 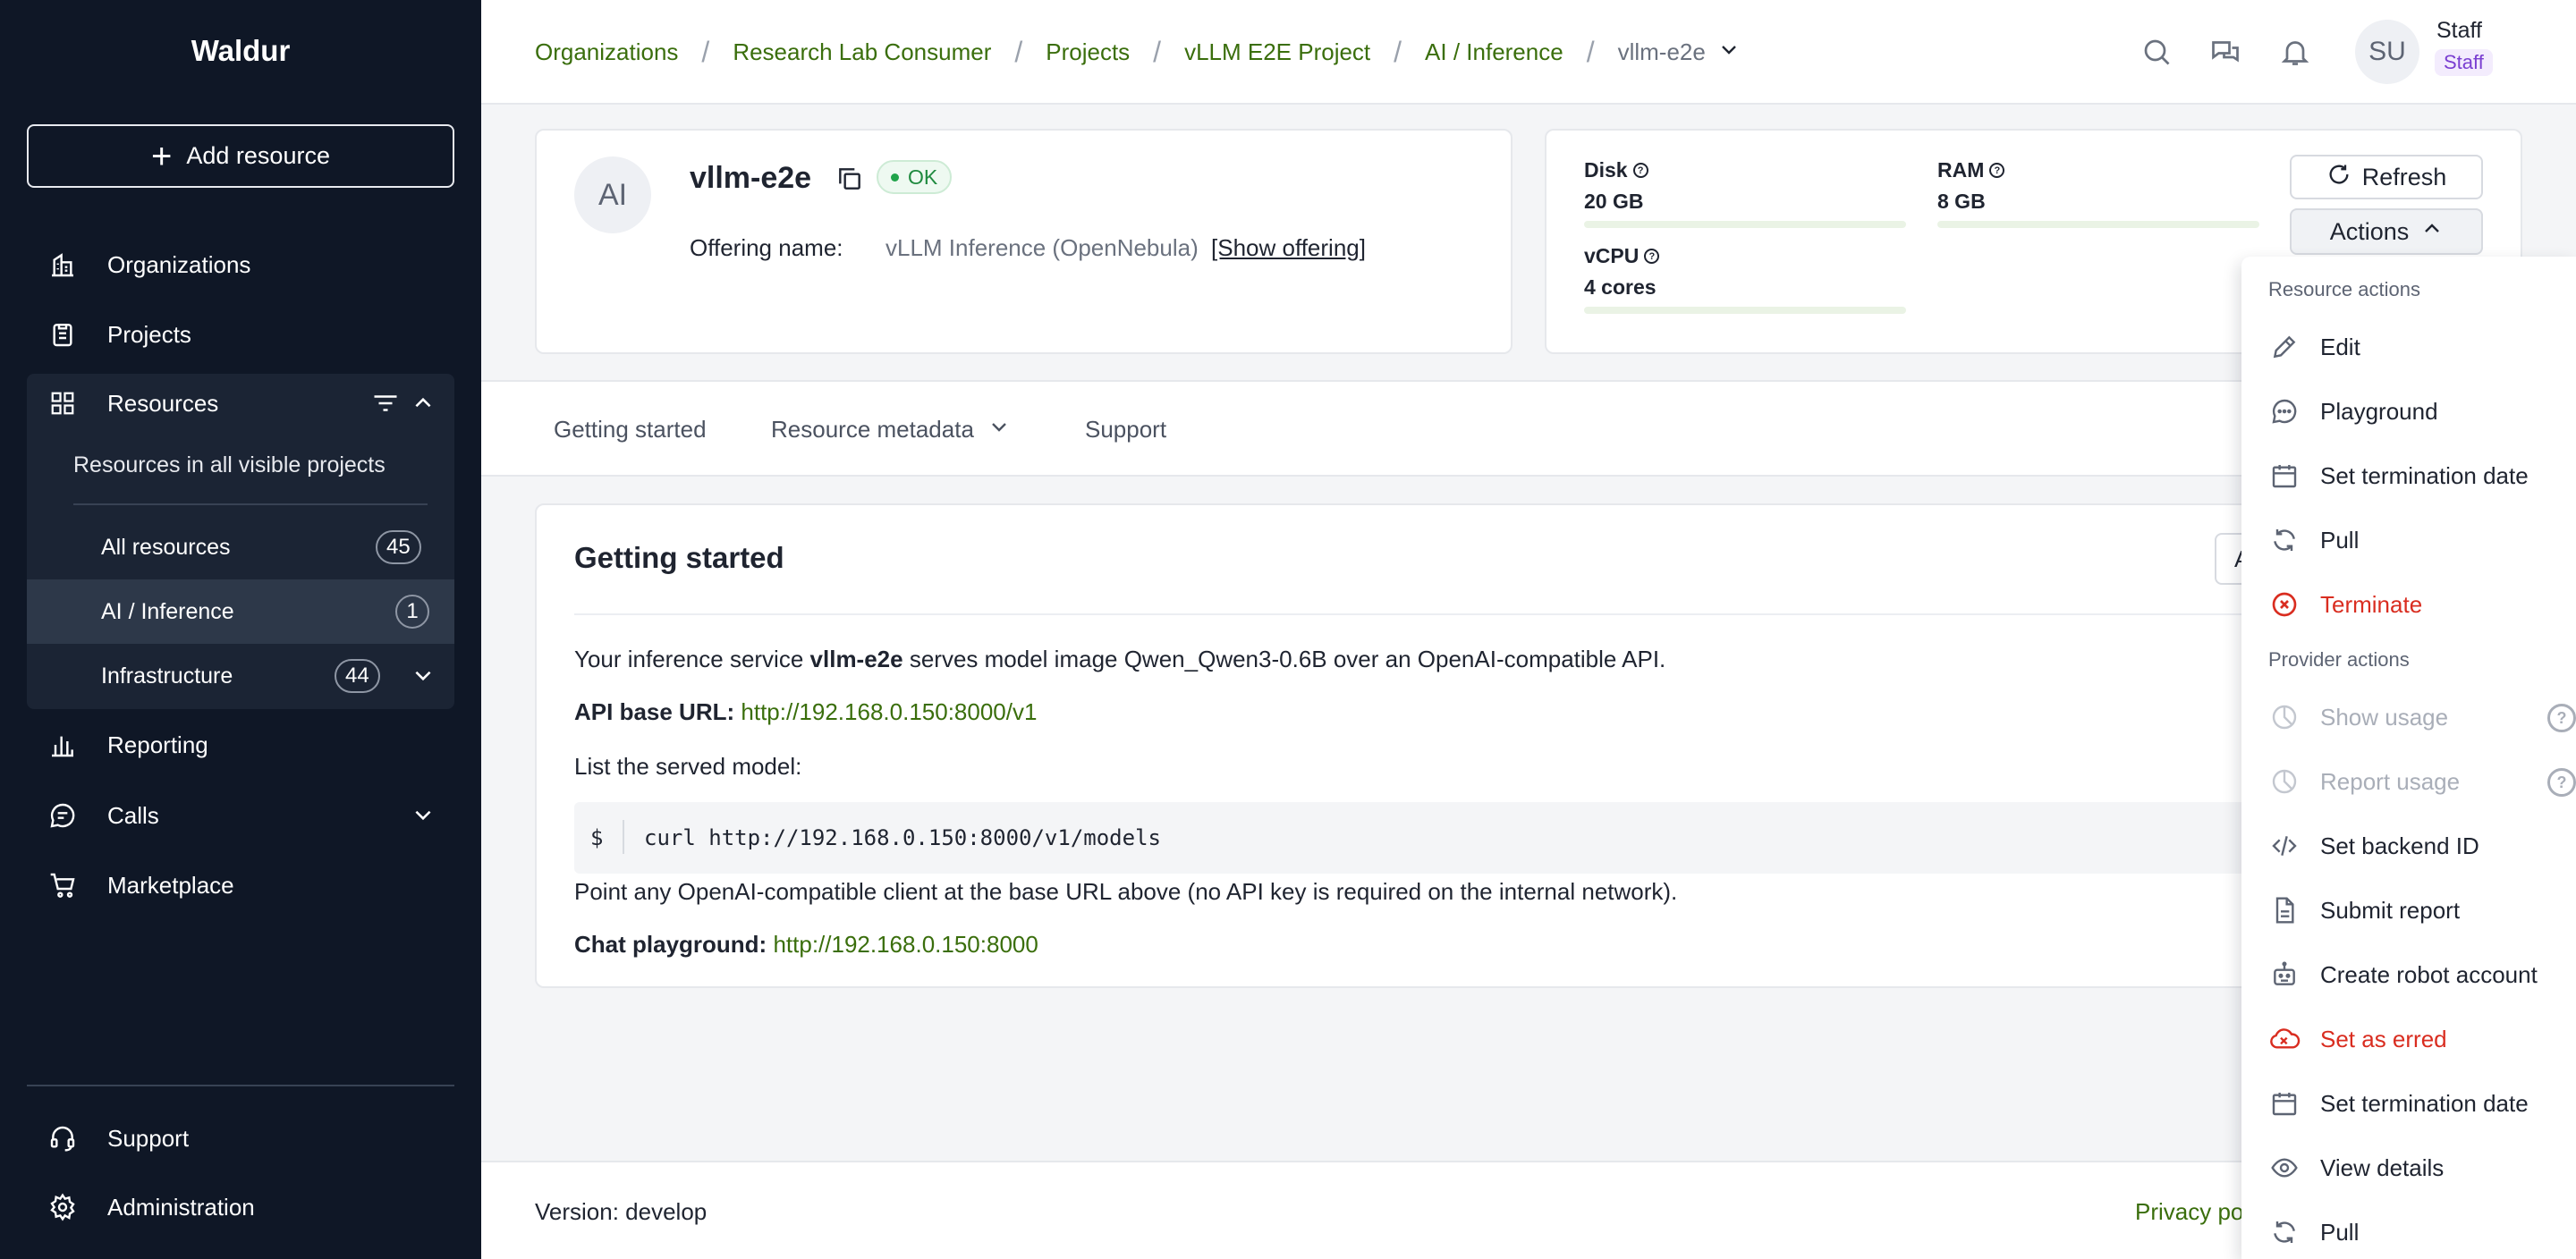 I want to click on eye-icon, so click(x=2284, y=1168).